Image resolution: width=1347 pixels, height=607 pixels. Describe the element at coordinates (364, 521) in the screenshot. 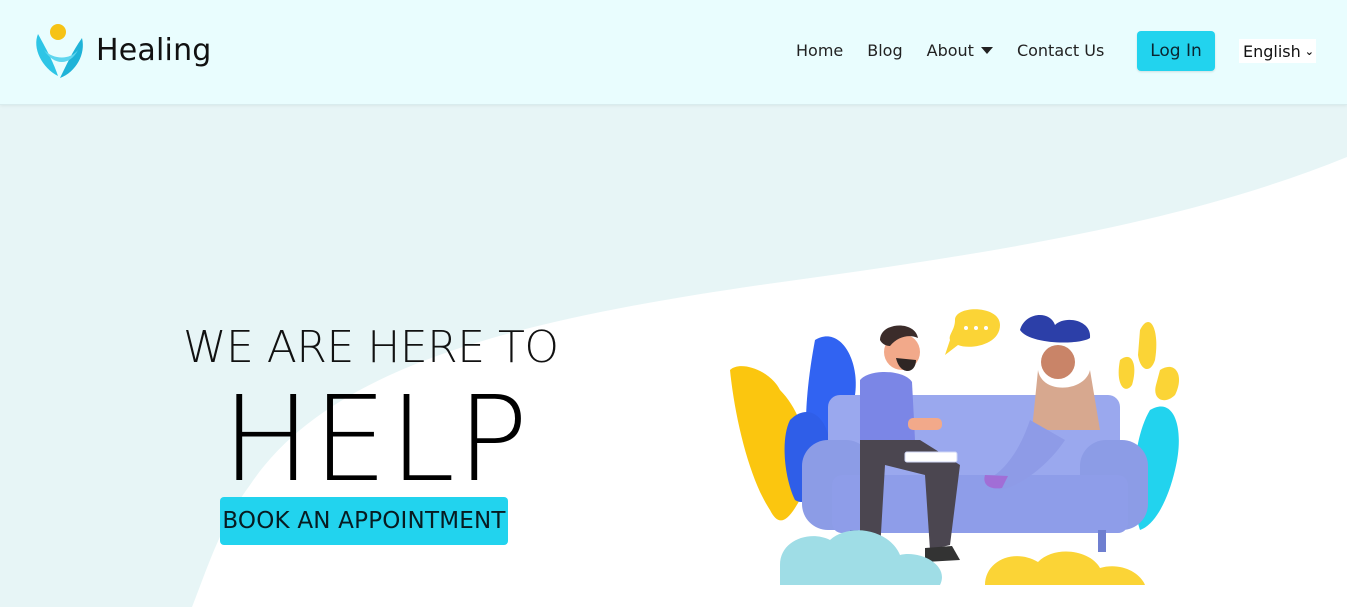

I see `book-appointment-button: BOOK AN APPOINTMENT` at that location.